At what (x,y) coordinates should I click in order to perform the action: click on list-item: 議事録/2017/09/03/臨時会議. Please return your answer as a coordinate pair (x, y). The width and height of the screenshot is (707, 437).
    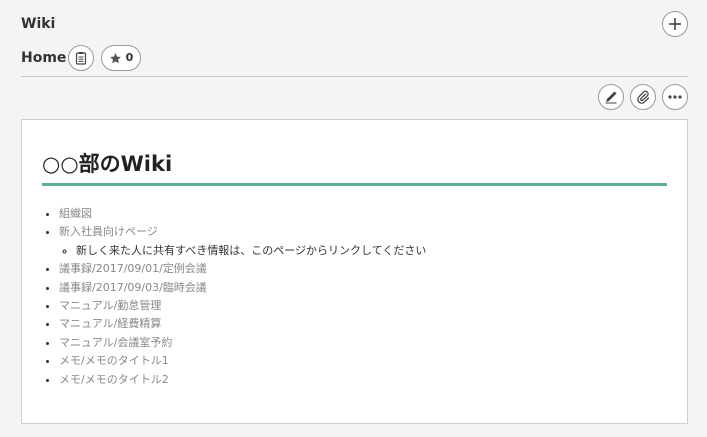
    Looking at the image, I should click on (242, 288).